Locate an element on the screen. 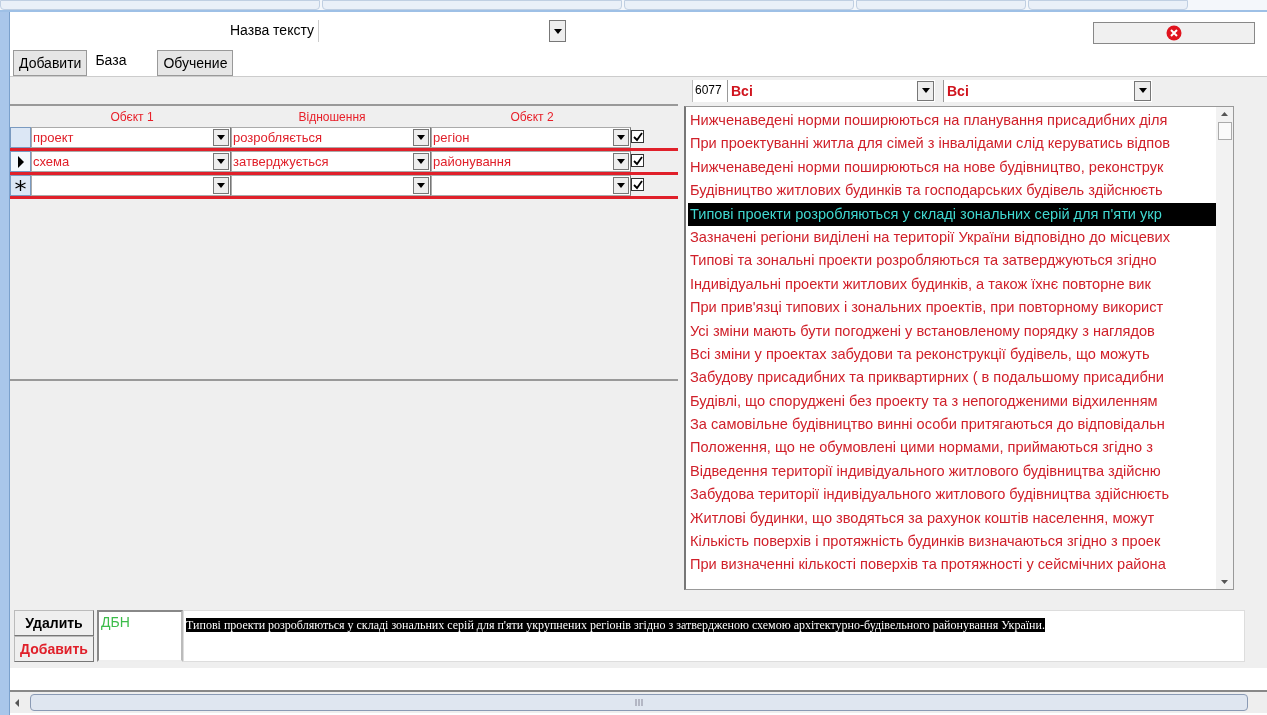 The height and width of the screenshot is (715, 1267). column-header: Обєкт 1 is located at coordinates (132, 117).